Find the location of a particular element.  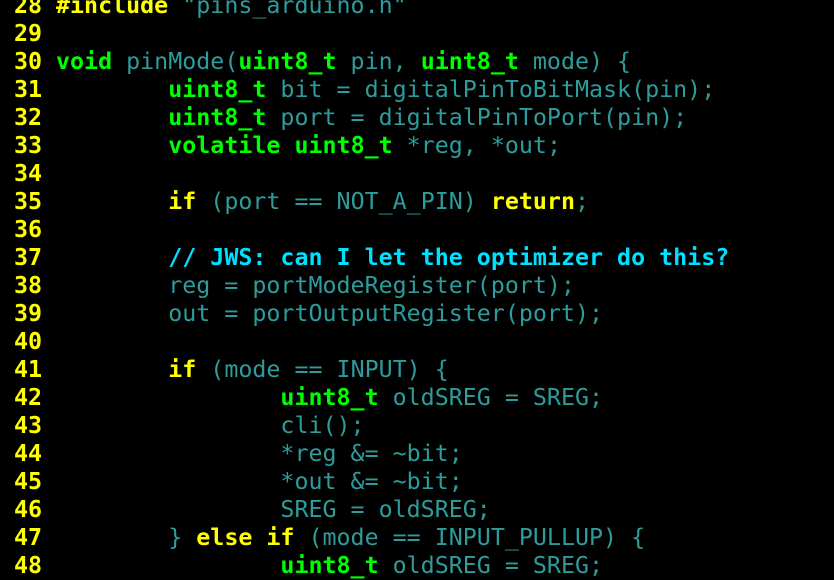

code-text: cli(); is located at coordinates (210, 425).